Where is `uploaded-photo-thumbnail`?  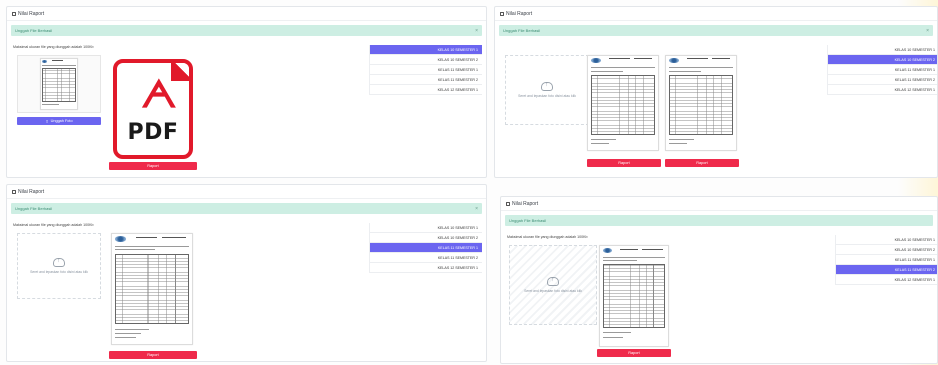
uploaded-photo-thumbnail is located at coordinates (59, 84).